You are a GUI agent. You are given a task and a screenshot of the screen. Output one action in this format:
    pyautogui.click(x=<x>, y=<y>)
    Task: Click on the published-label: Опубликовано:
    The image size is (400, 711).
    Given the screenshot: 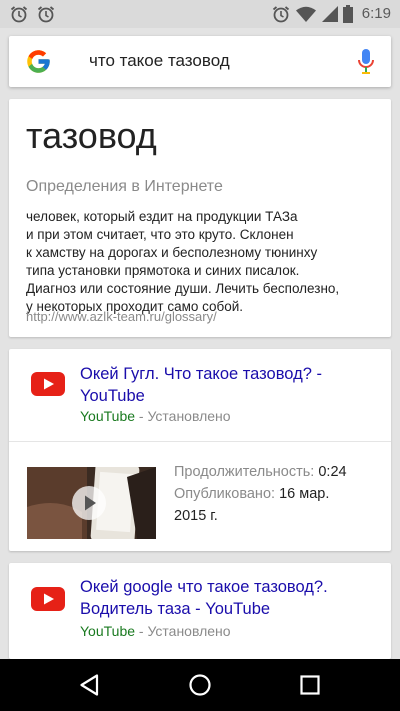 What is the action you would take?
    pyautogui.click(x=225, y=494)
    